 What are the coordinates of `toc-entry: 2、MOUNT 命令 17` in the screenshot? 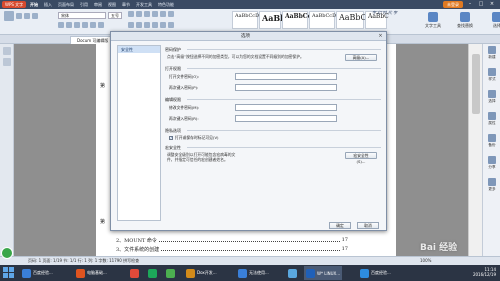 It's located at (232, 240).